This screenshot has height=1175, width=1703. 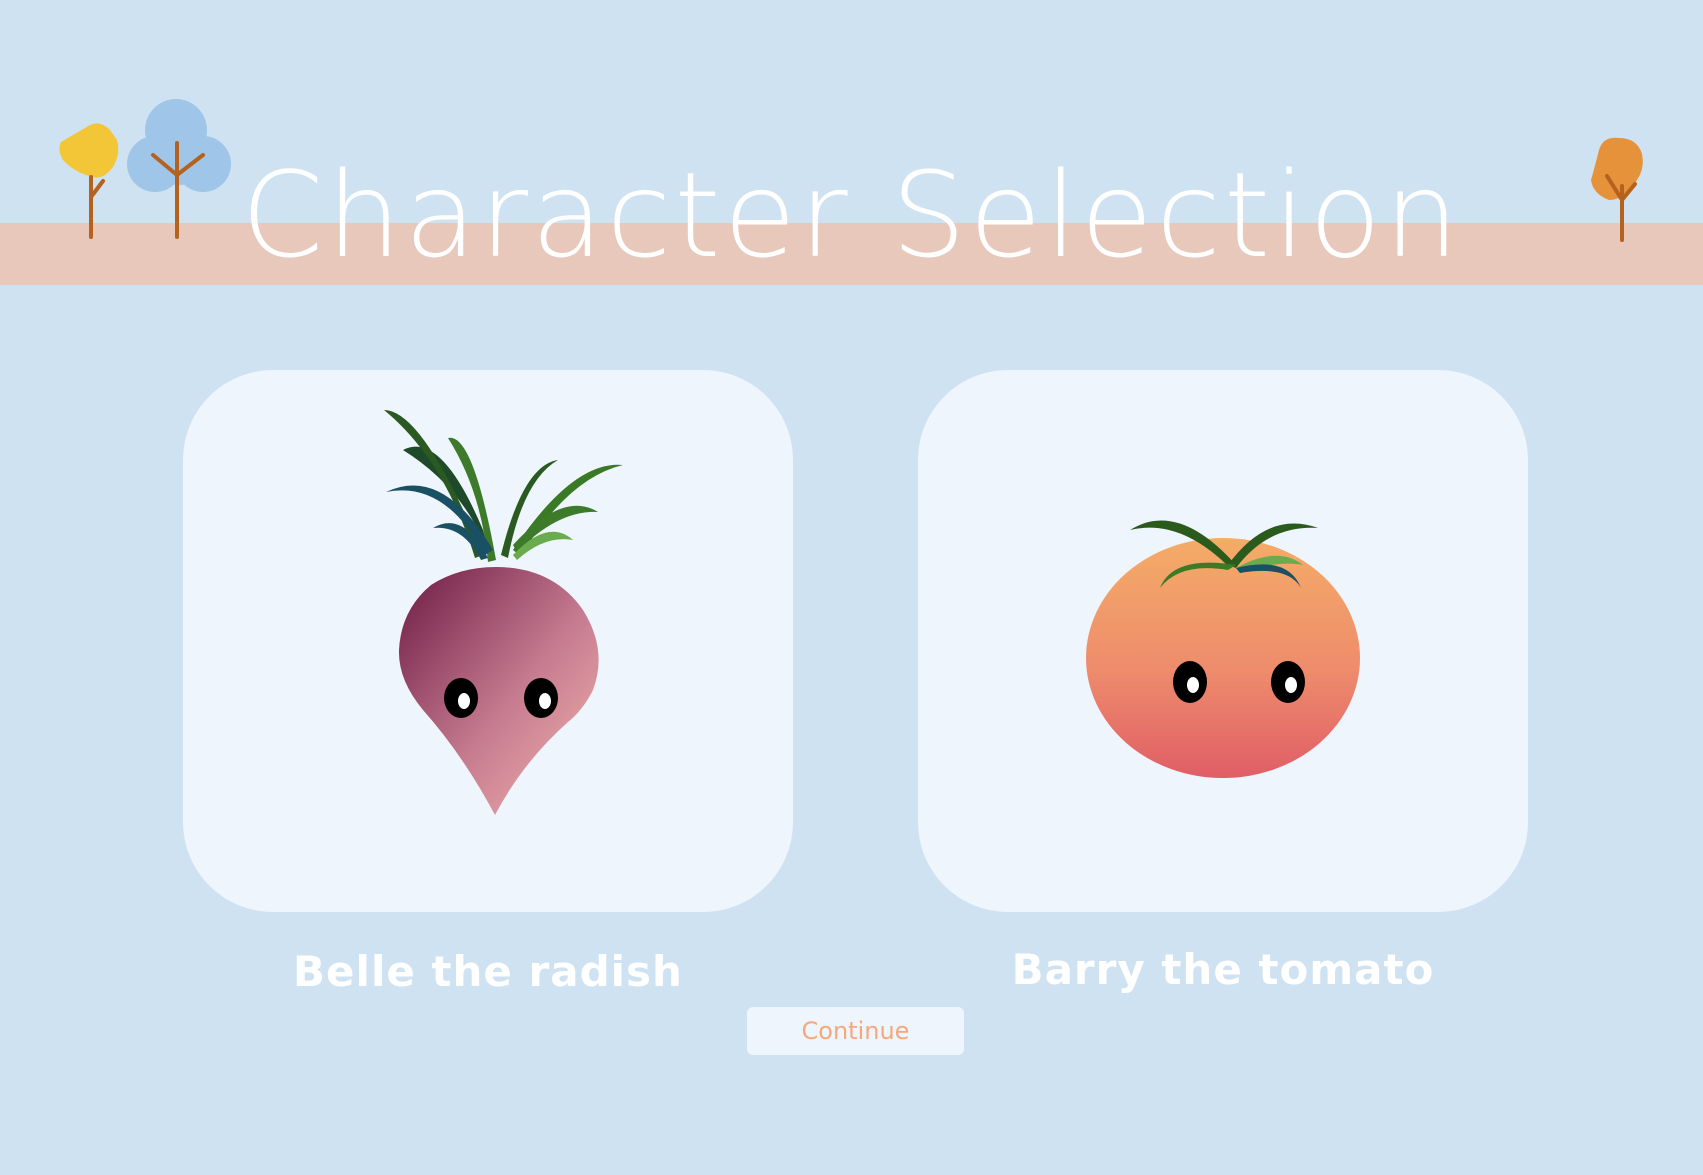 I want to click on radish-character-icon, so click(x=503, y=612).